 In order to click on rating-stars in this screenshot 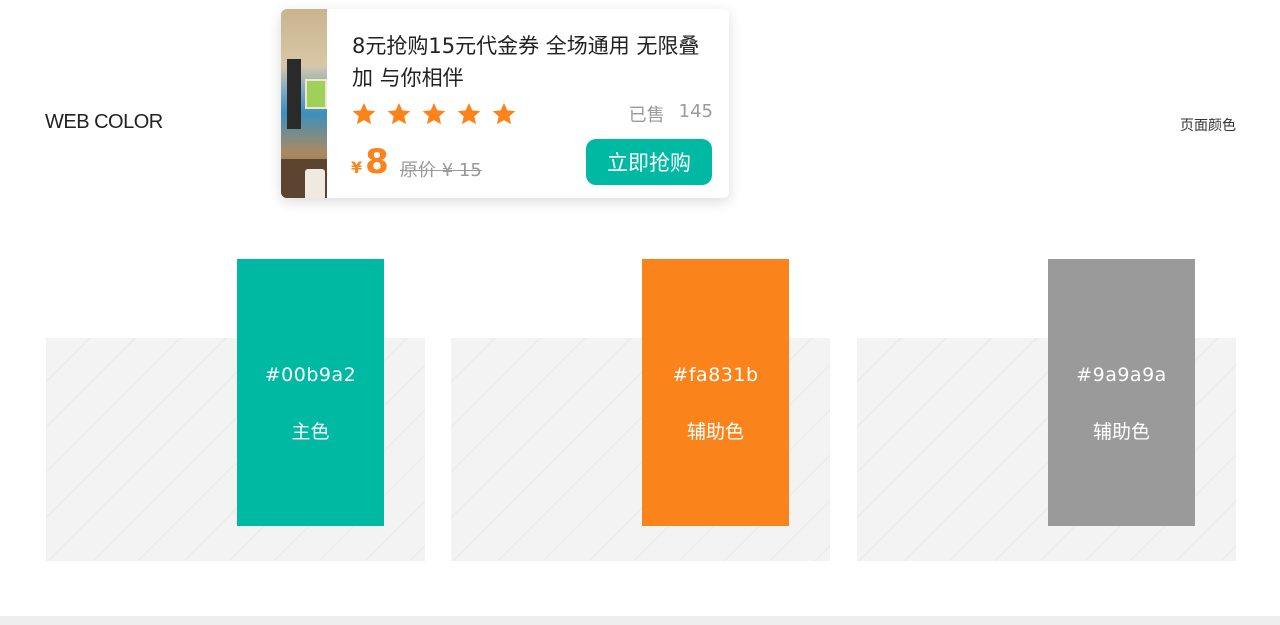, I will do `click(434, 114)`.